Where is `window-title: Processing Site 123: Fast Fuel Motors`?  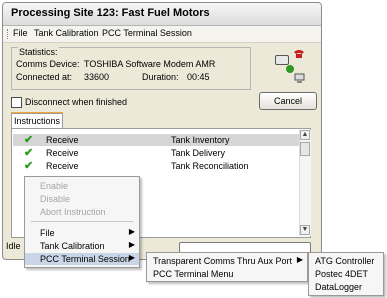
window-title: Processing Site 123: Fast Fuel Motors is located at coordinates (110, 13).